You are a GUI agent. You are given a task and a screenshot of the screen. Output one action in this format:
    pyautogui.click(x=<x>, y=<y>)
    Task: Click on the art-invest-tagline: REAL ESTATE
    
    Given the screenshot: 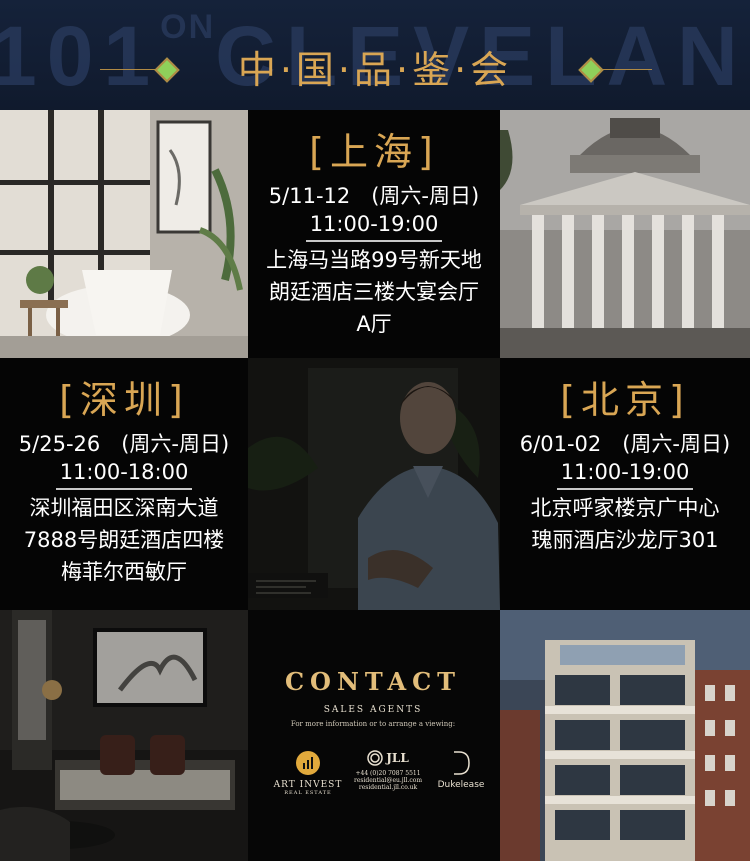 What is the action you would take?
    pyautogui.click(x=308, y=793)
    